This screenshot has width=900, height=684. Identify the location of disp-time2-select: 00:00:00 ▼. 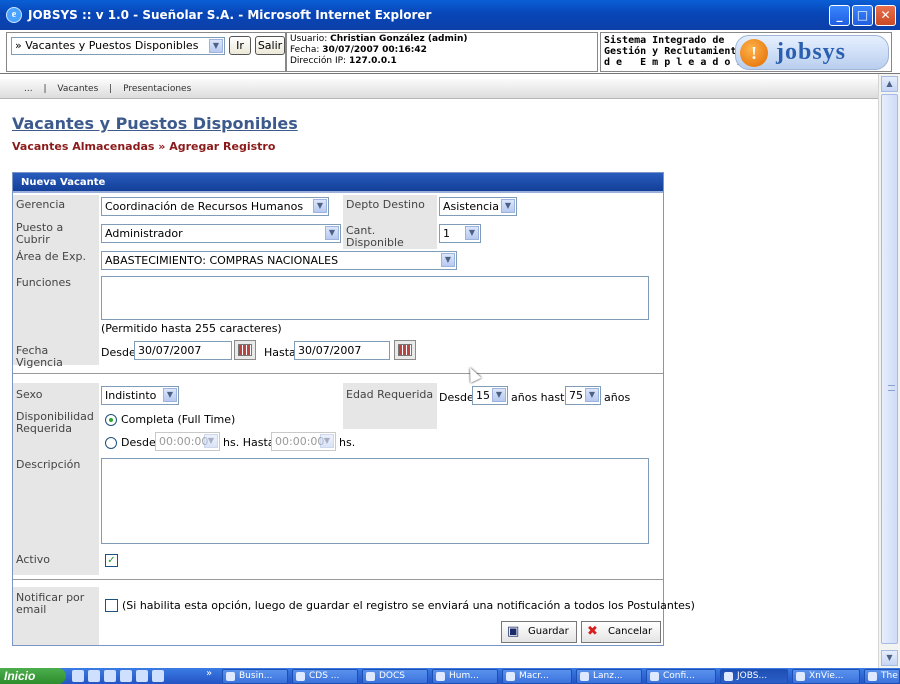
(303, 441).